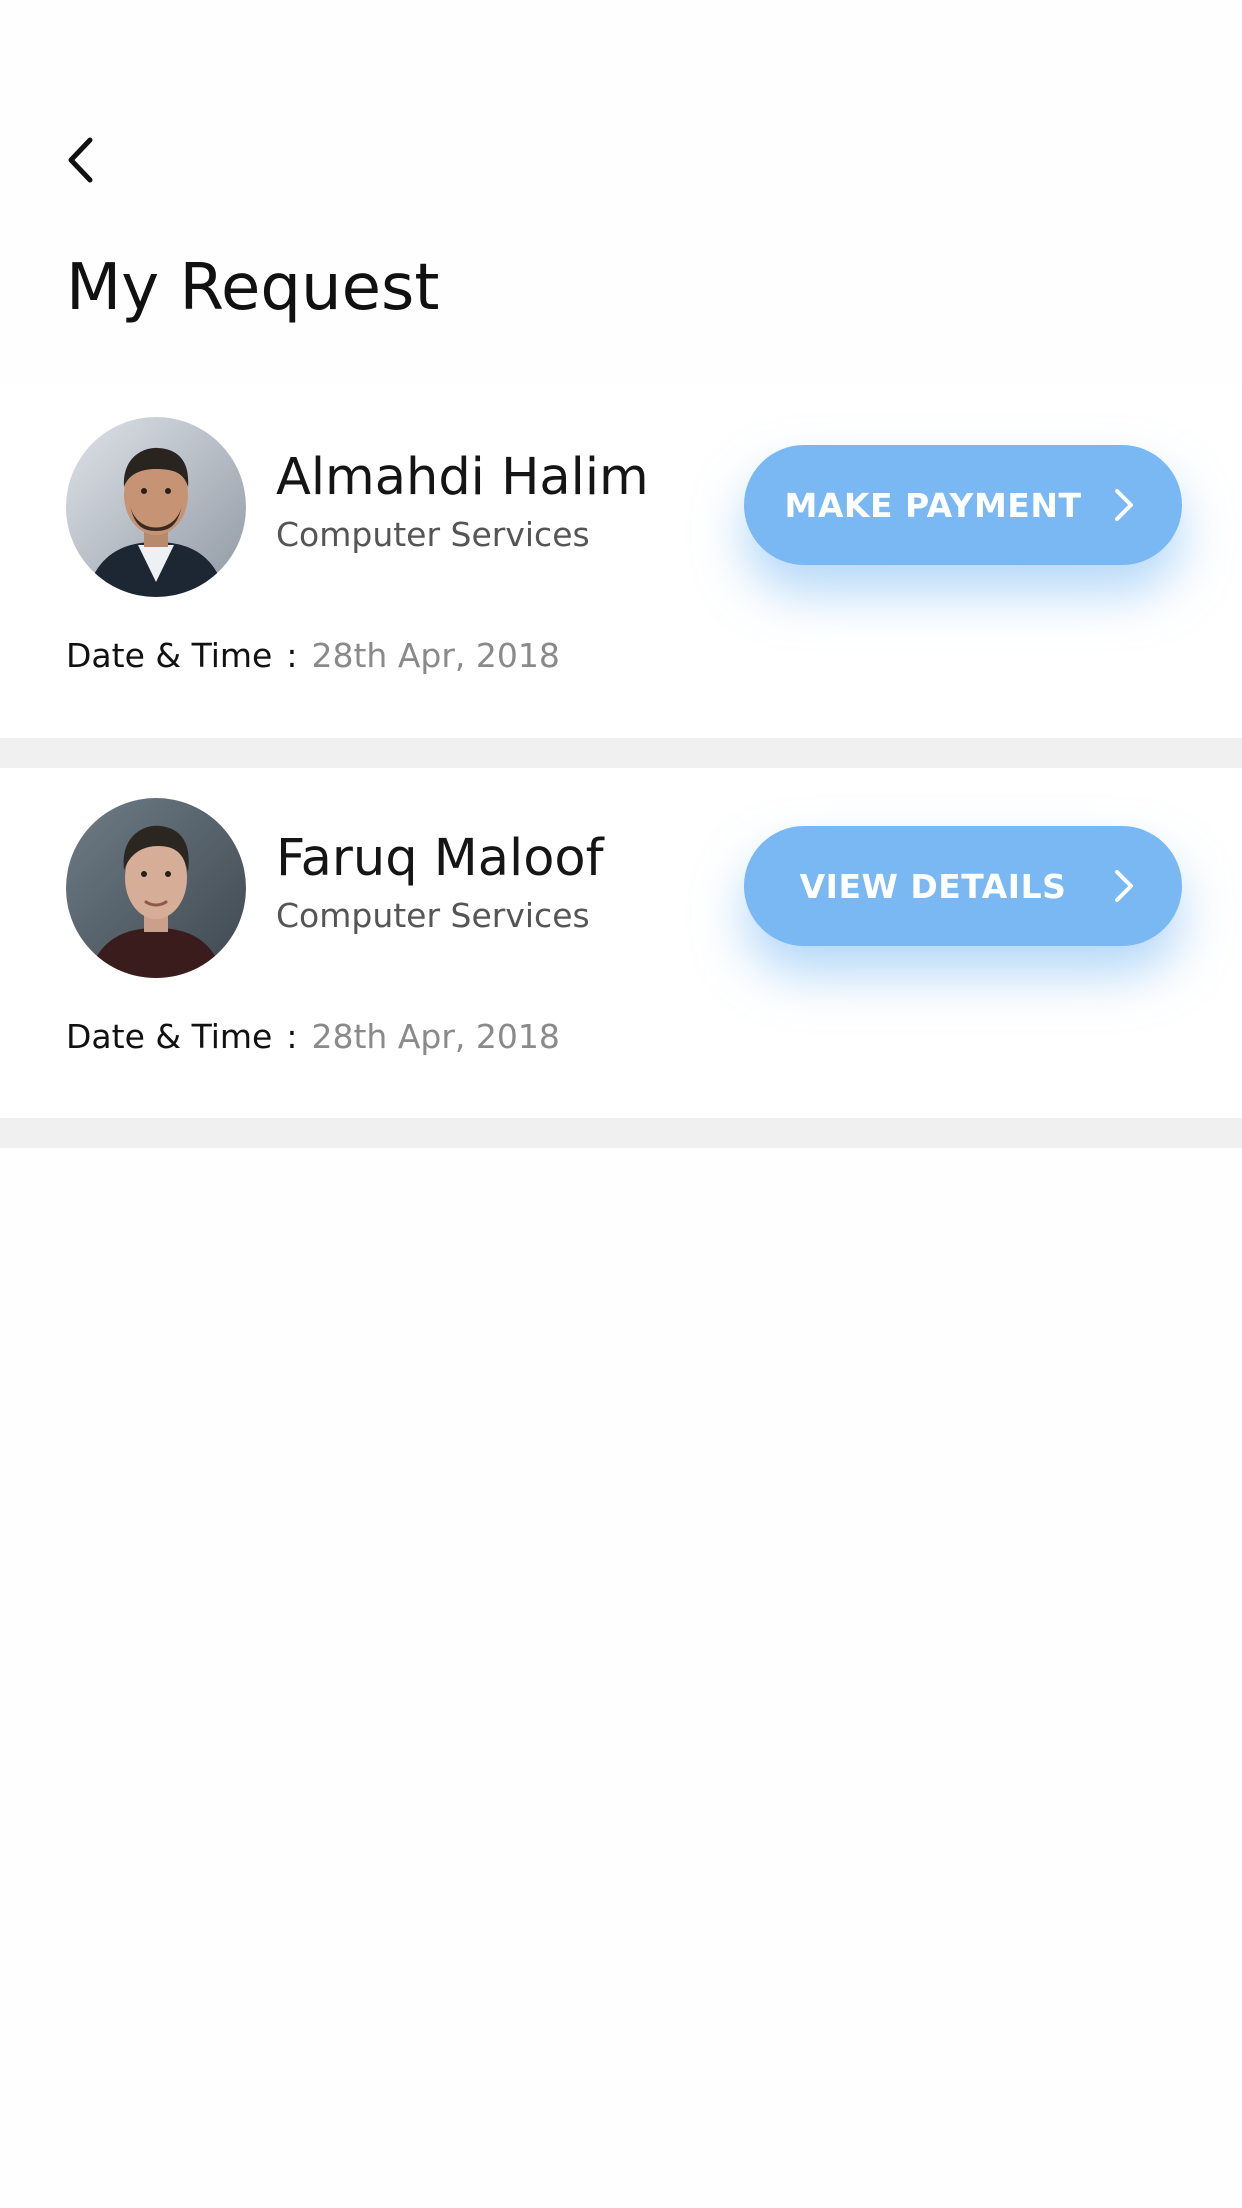 This screenshot has width=1242, height=2208. I want to click on page-title: My Request, so click(253, 288).